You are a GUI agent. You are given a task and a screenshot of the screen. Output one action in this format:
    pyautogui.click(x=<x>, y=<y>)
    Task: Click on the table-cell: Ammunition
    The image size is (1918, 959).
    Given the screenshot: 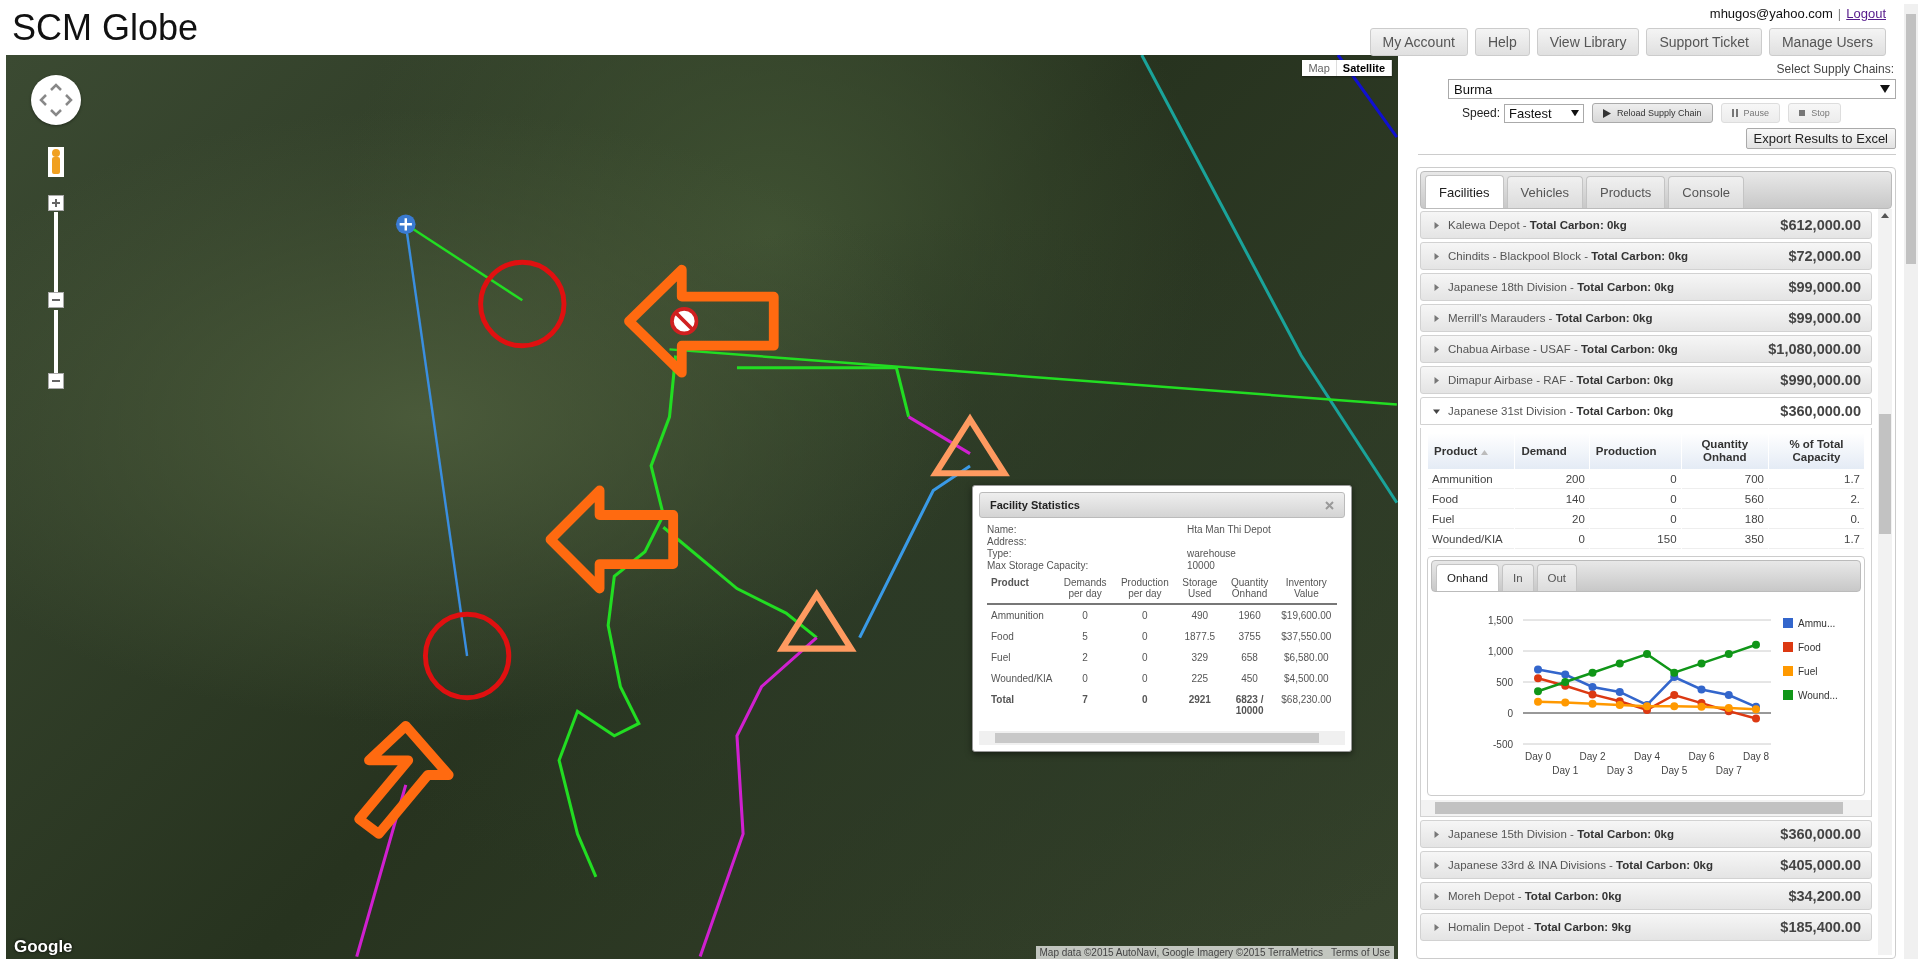 What is the action you would take?
    pyautogui.click(x=1022, y=615)
    